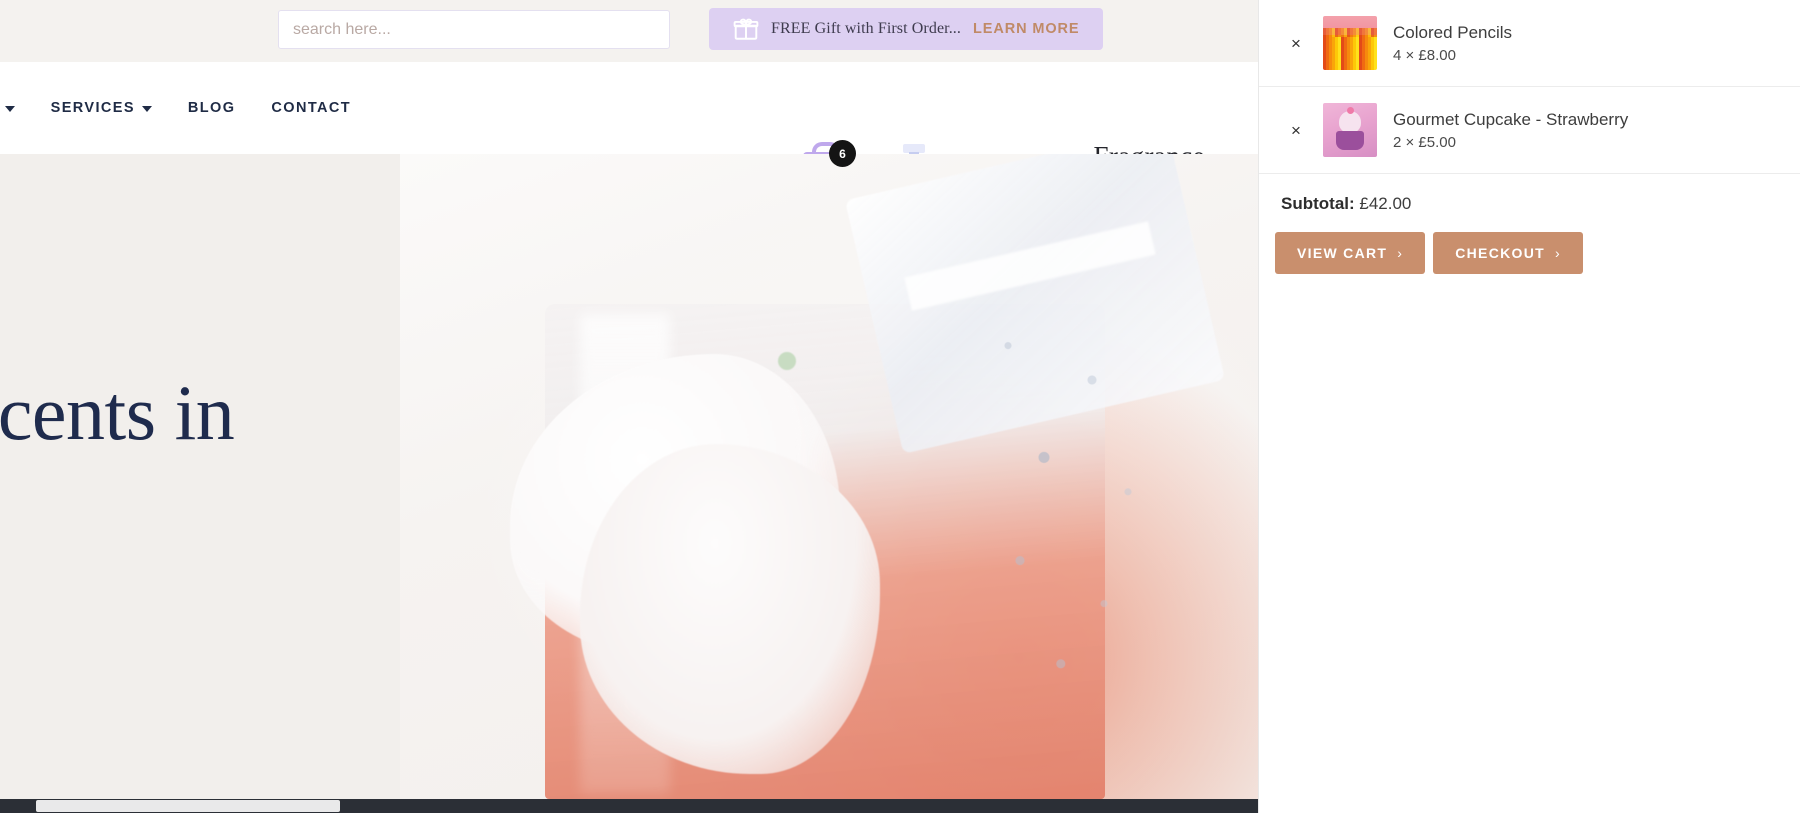 The image size is (1800, 813). I want to click on site-header: HOP SERVICES BLOG CONTACT 6, so click(629, 134).